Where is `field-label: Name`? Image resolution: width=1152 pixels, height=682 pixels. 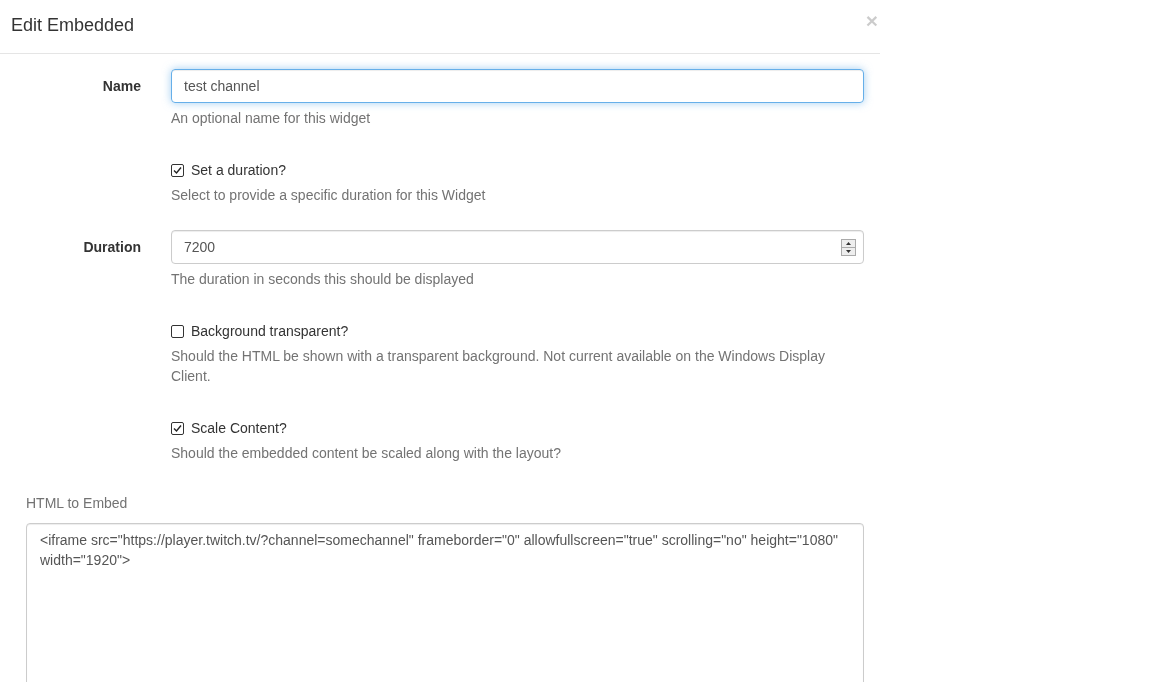 field-label: Name is located at coordinates (121, 86).